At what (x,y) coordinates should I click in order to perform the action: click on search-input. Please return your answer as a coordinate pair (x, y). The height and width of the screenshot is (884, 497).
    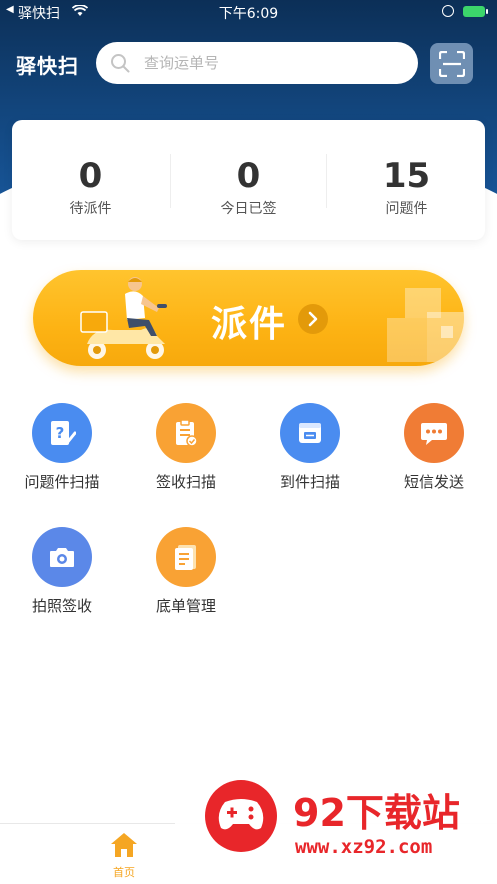
    Looking at the image, I should click on (274, 63).